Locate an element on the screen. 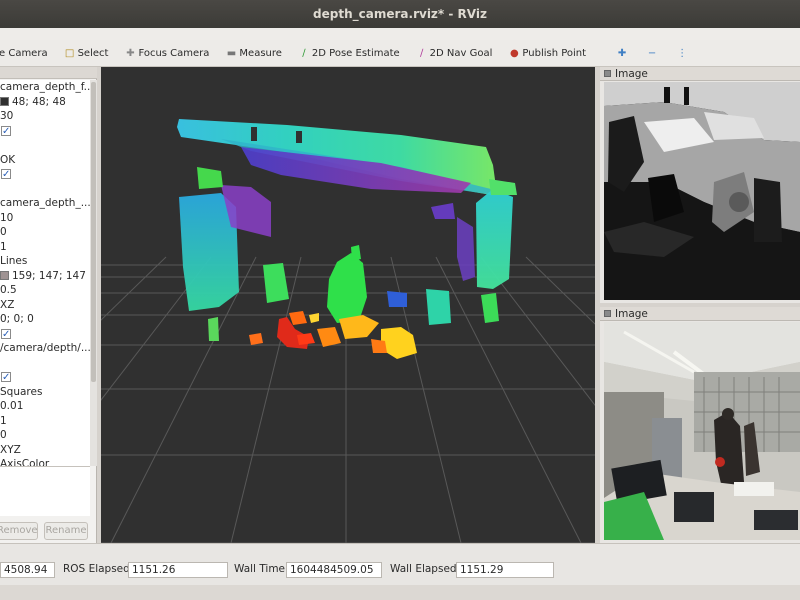 Image resolution: width=800 pixels, height=600 pixels. display-property-row: XYZ is located at coordinates (45, 450).